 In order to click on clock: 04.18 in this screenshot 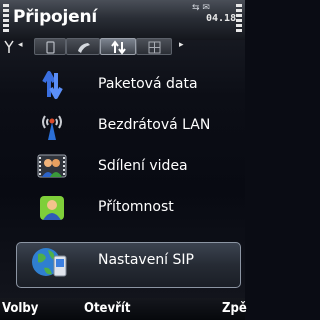, I will do `click(221, 18)`.